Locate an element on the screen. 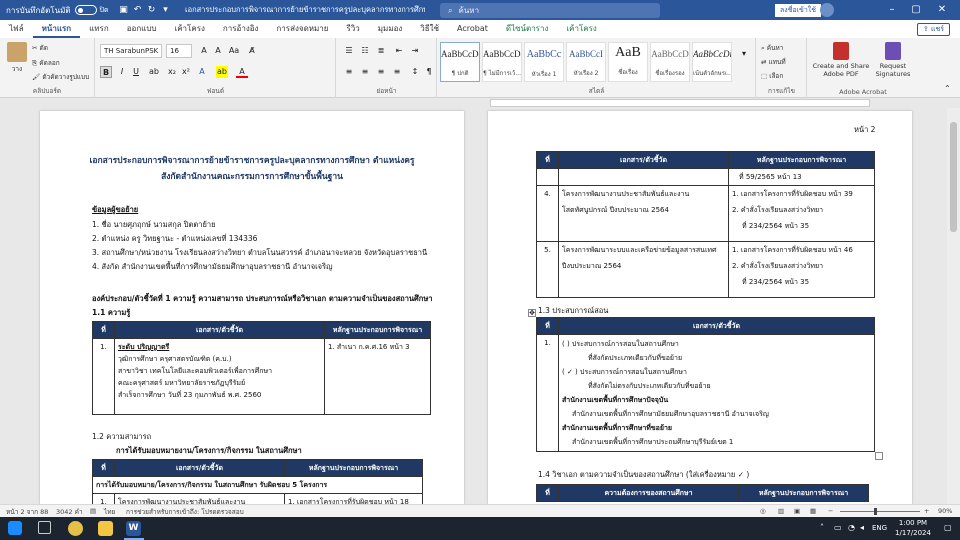 Image resolution: width=960 pixels, height=540 pixels. show-marks-icon: ¶ is located at coordinates (429, 72).